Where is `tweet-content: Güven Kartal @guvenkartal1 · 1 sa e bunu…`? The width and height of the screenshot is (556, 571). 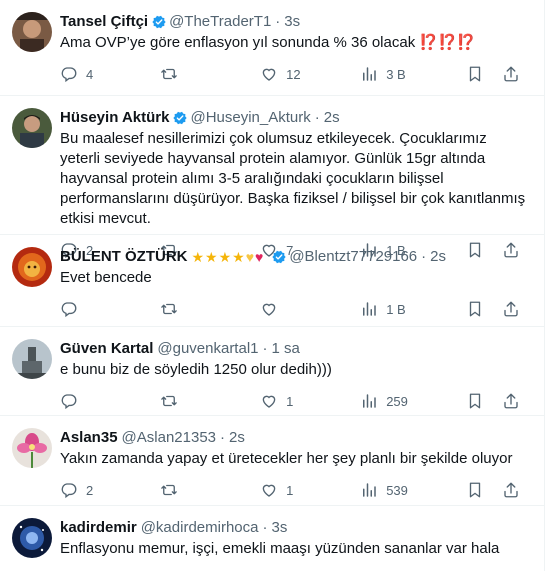
tweet-content: Güven Kartal @guvenkartal1 · 1 sa e bunu… is located at coordinates (294, 377).